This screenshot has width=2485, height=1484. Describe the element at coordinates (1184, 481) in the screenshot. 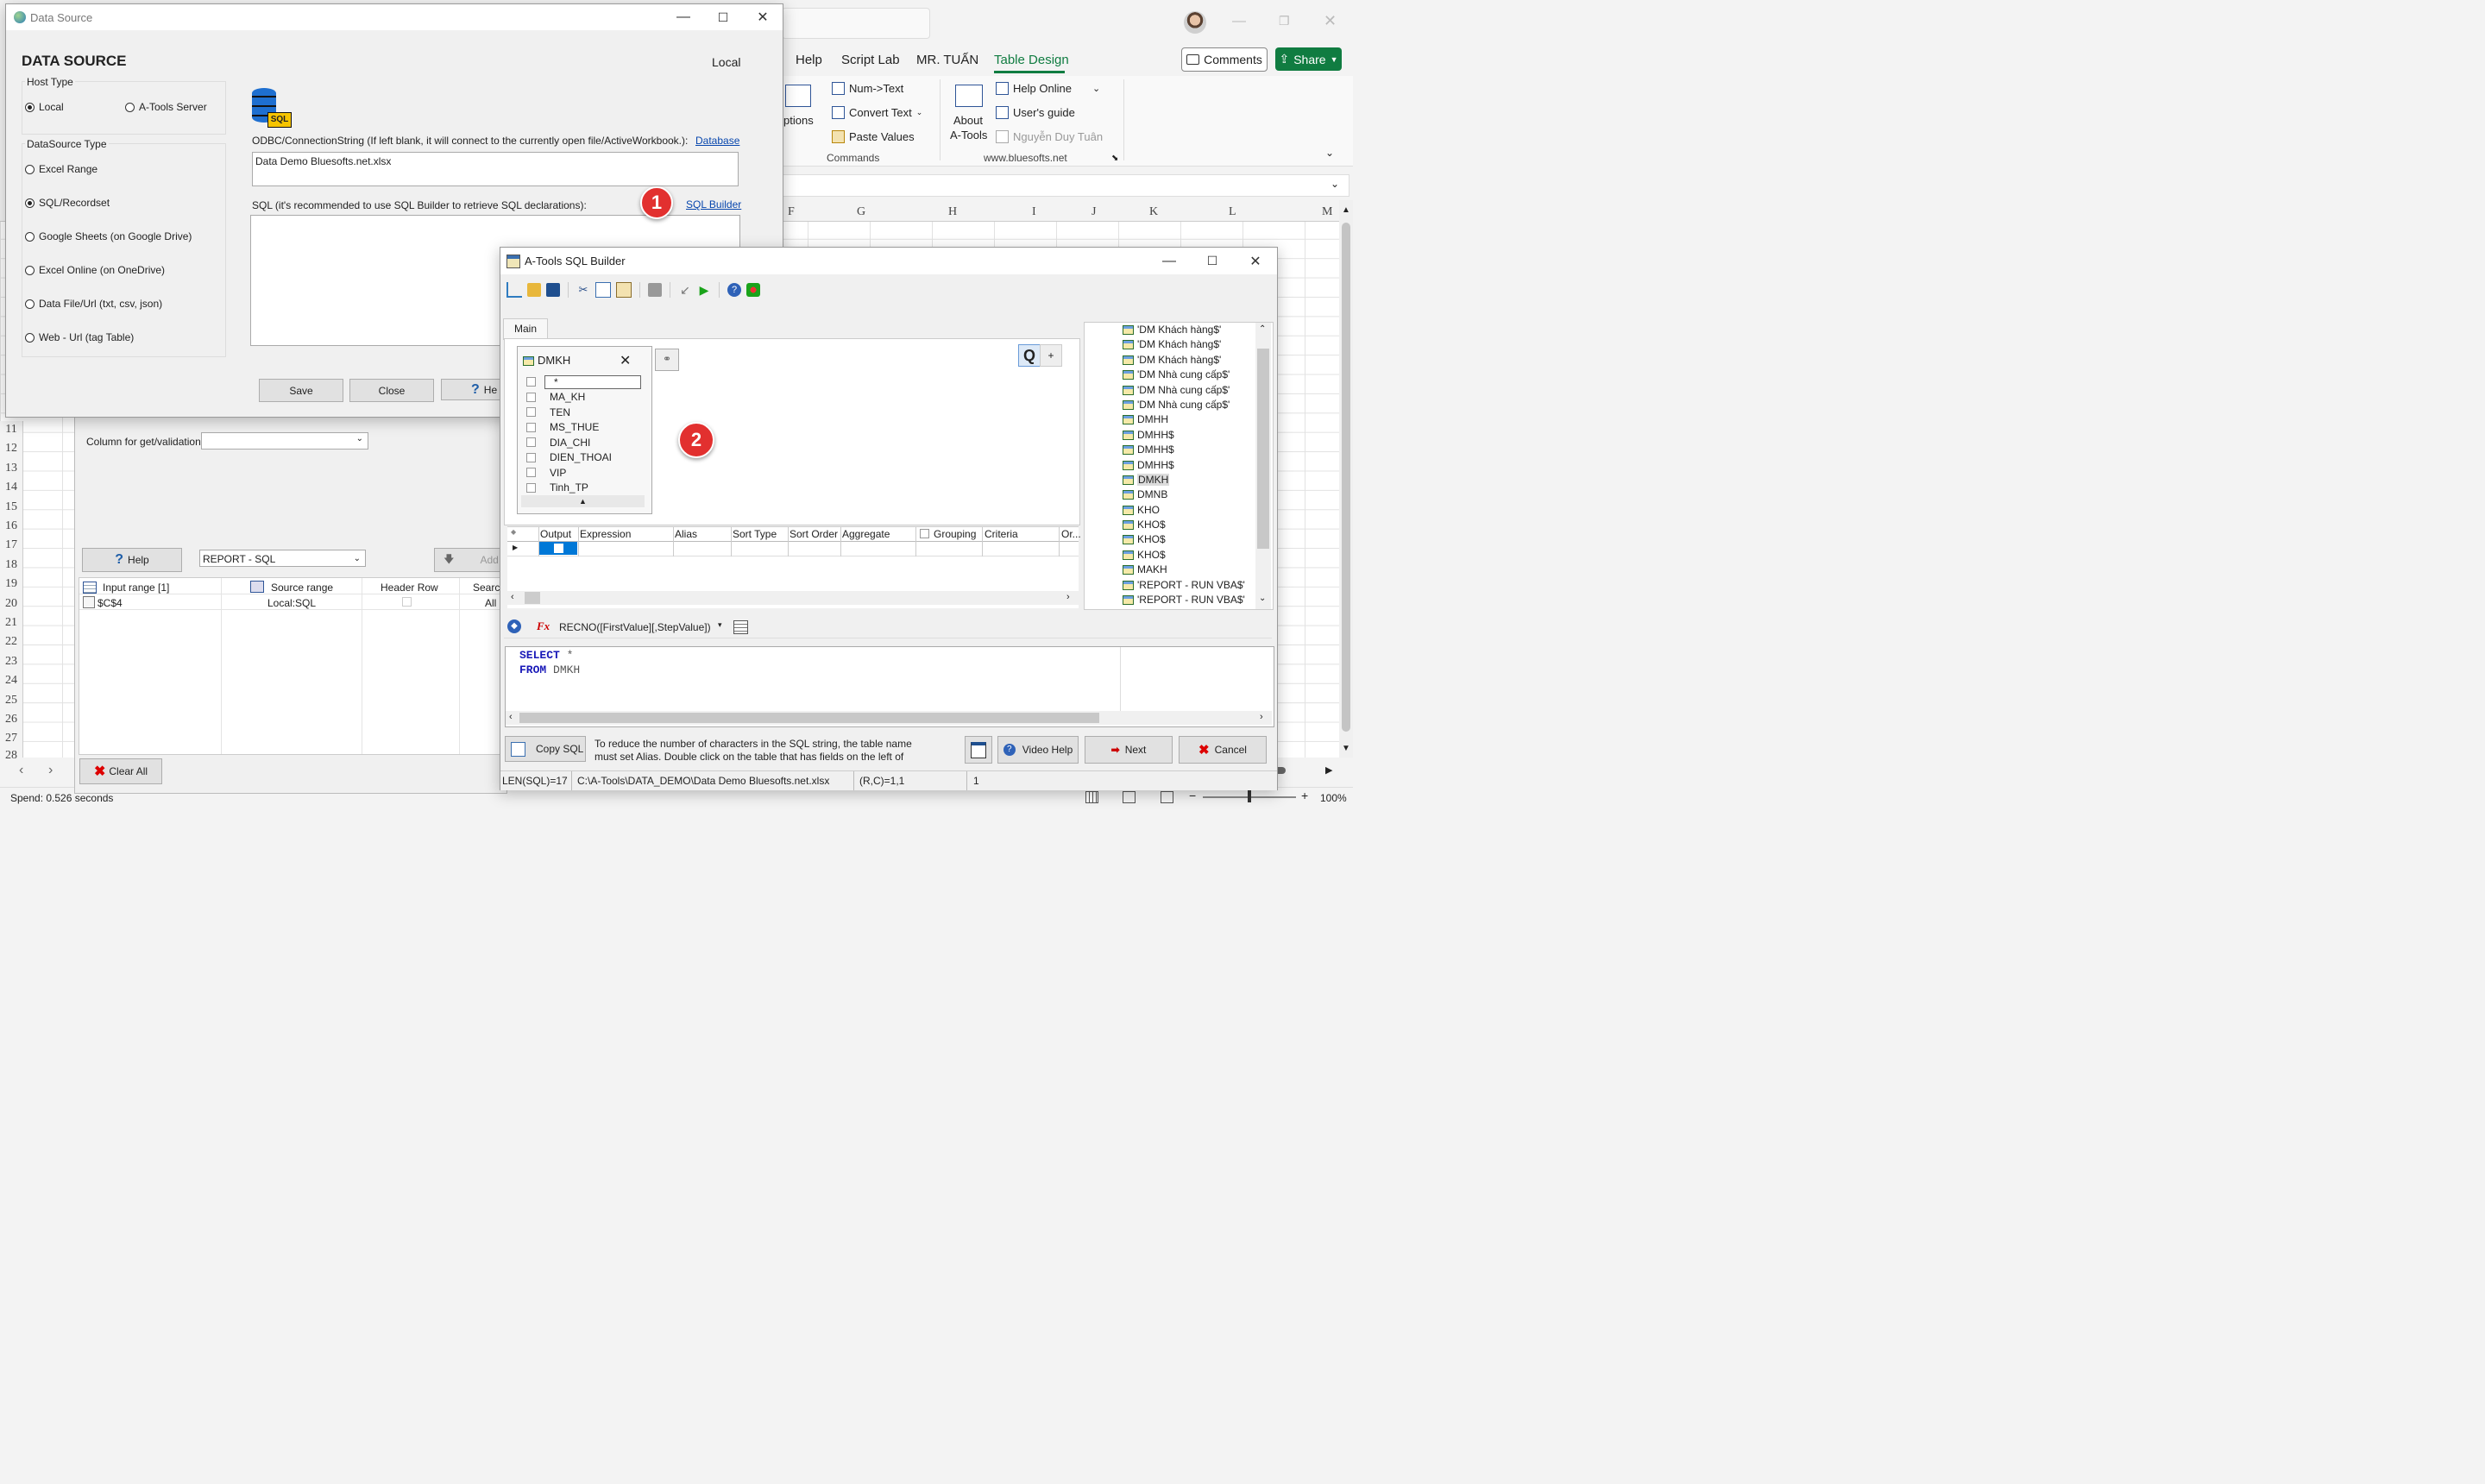

I see `table-list-item-selected: DMKH` at that location.